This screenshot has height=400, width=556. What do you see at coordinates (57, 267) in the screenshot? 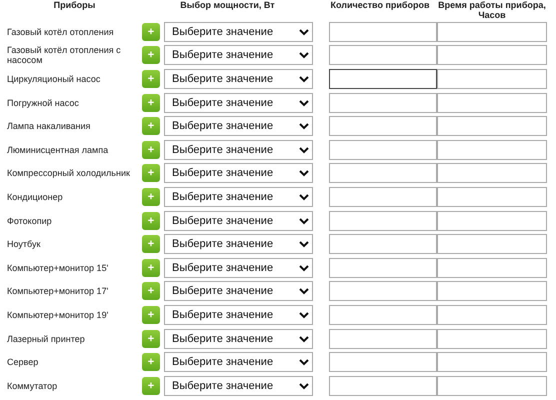
I see `device-name: Компьютер+монитор 15'` at bounding box center [57, 267].